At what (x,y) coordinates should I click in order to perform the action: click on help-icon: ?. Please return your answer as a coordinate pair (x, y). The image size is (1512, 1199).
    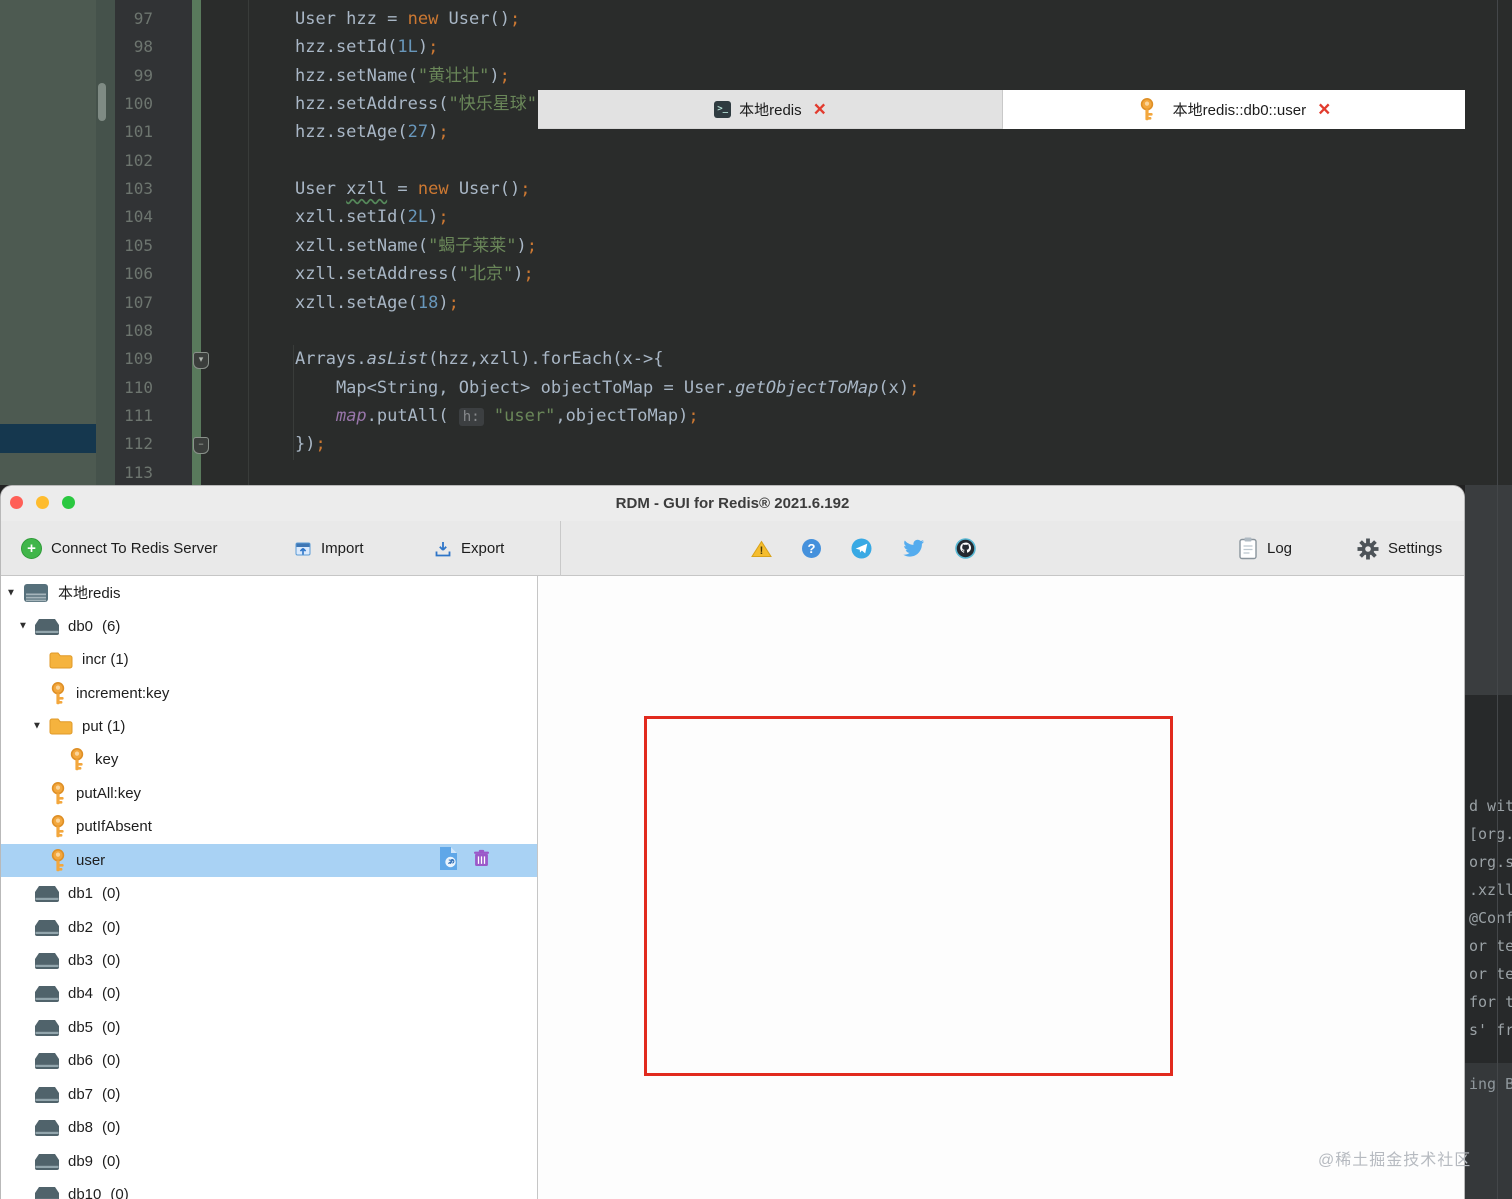
    Looking at the image, I should click on (811, 548).